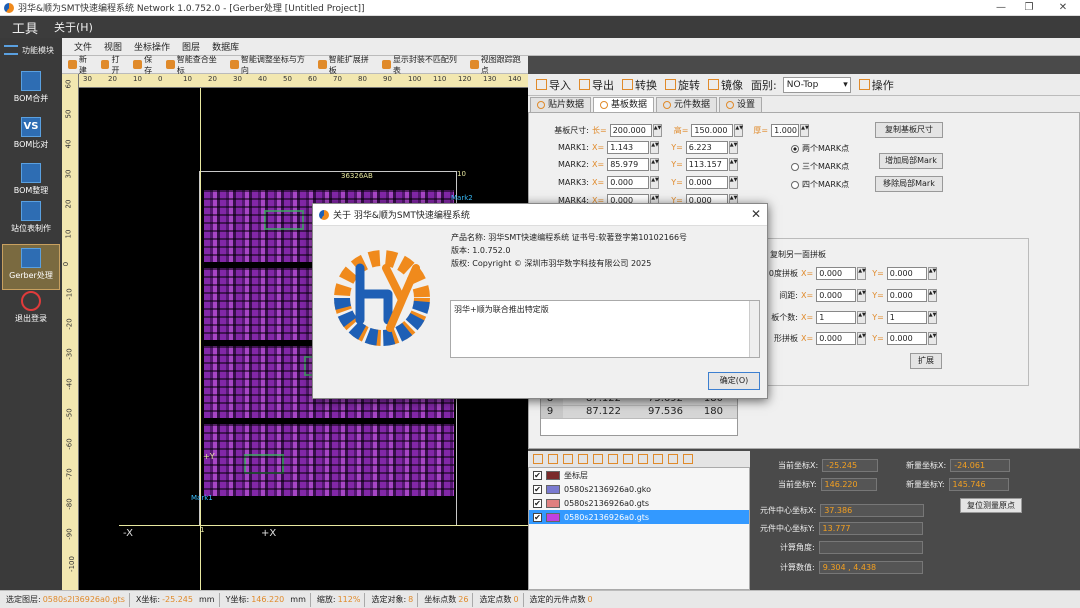 The image size is (1080, 608). I want to click on new-button: 新建, so click(81, 65).